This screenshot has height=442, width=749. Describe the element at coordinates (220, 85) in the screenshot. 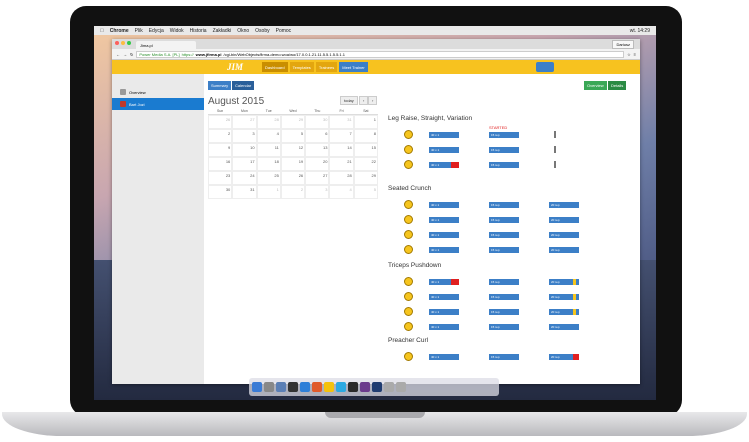

I see `summary-button: Summary` at that location.